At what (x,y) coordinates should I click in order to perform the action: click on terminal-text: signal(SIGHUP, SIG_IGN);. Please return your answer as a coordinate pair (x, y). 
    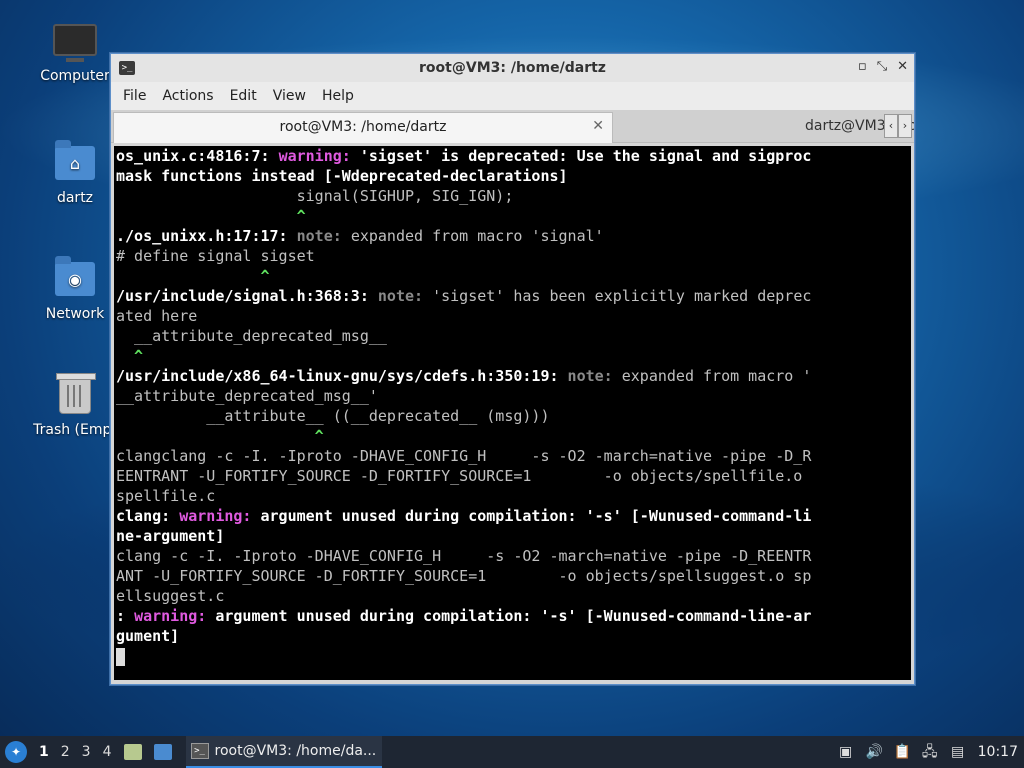
    Looking at the image, I should click on (315, 196).